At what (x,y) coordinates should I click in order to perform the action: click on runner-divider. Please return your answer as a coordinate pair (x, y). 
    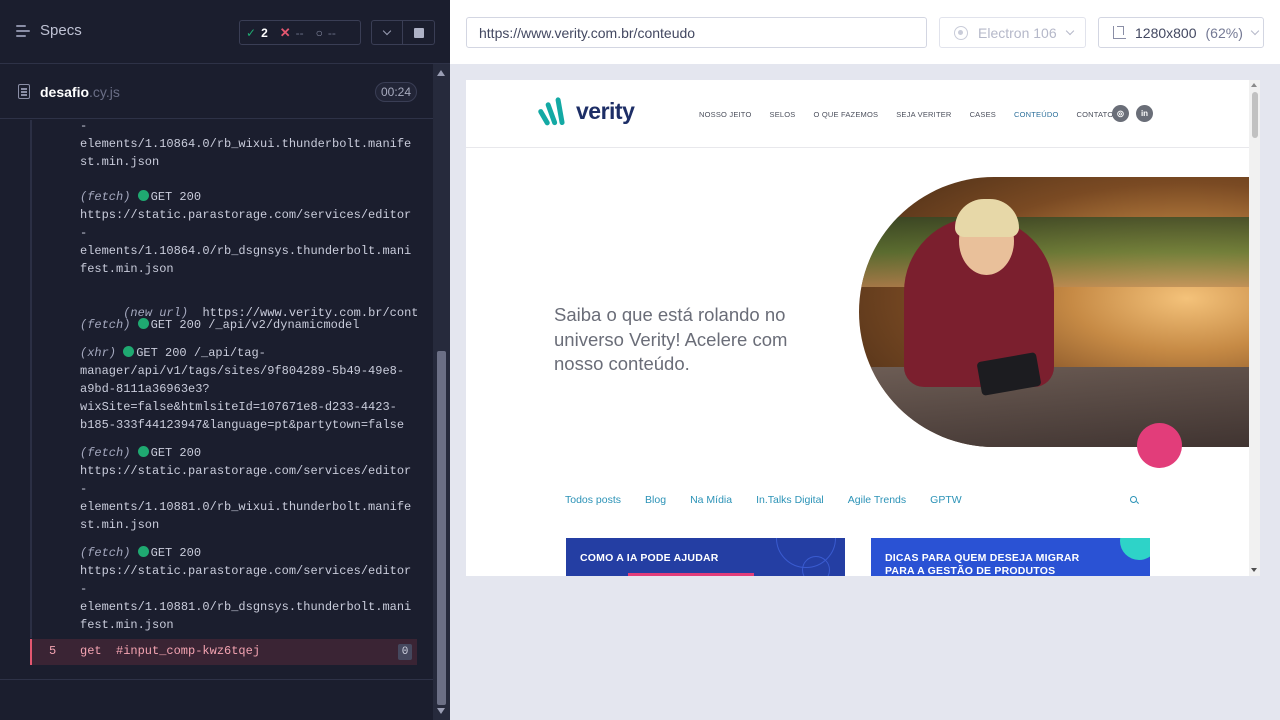
    Looking at the image, I should click on (216, 679).